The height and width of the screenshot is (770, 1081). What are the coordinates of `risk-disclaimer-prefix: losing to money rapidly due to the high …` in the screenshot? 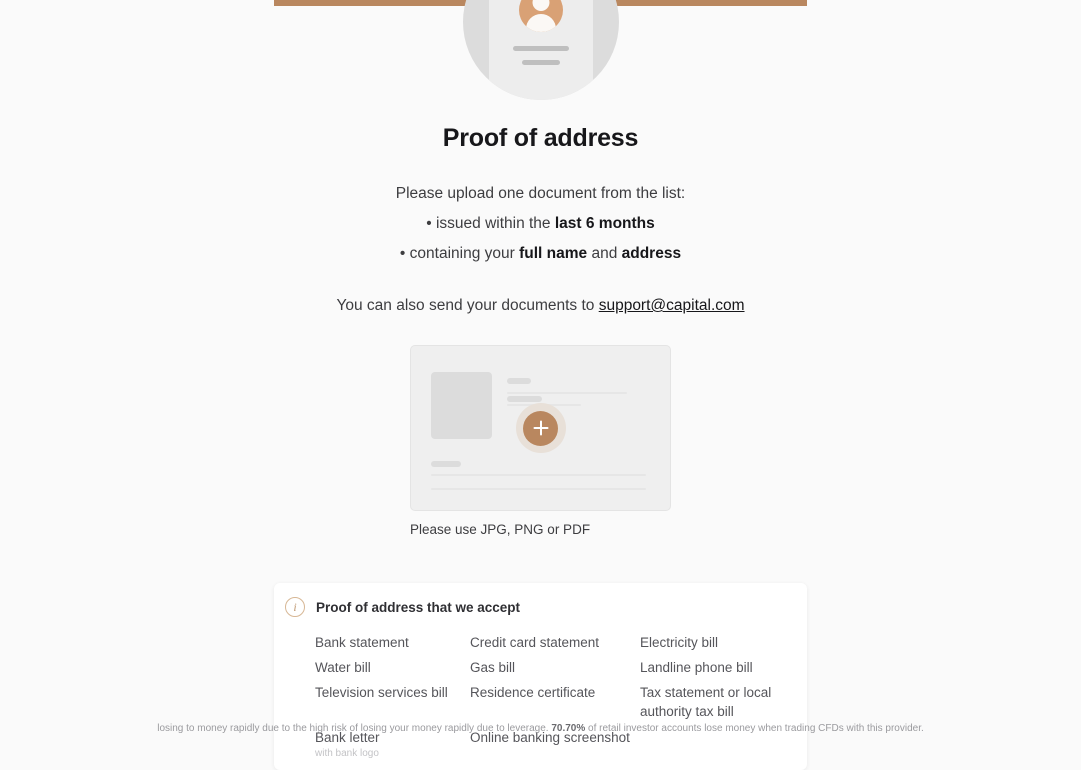 It's located at (354, 728).